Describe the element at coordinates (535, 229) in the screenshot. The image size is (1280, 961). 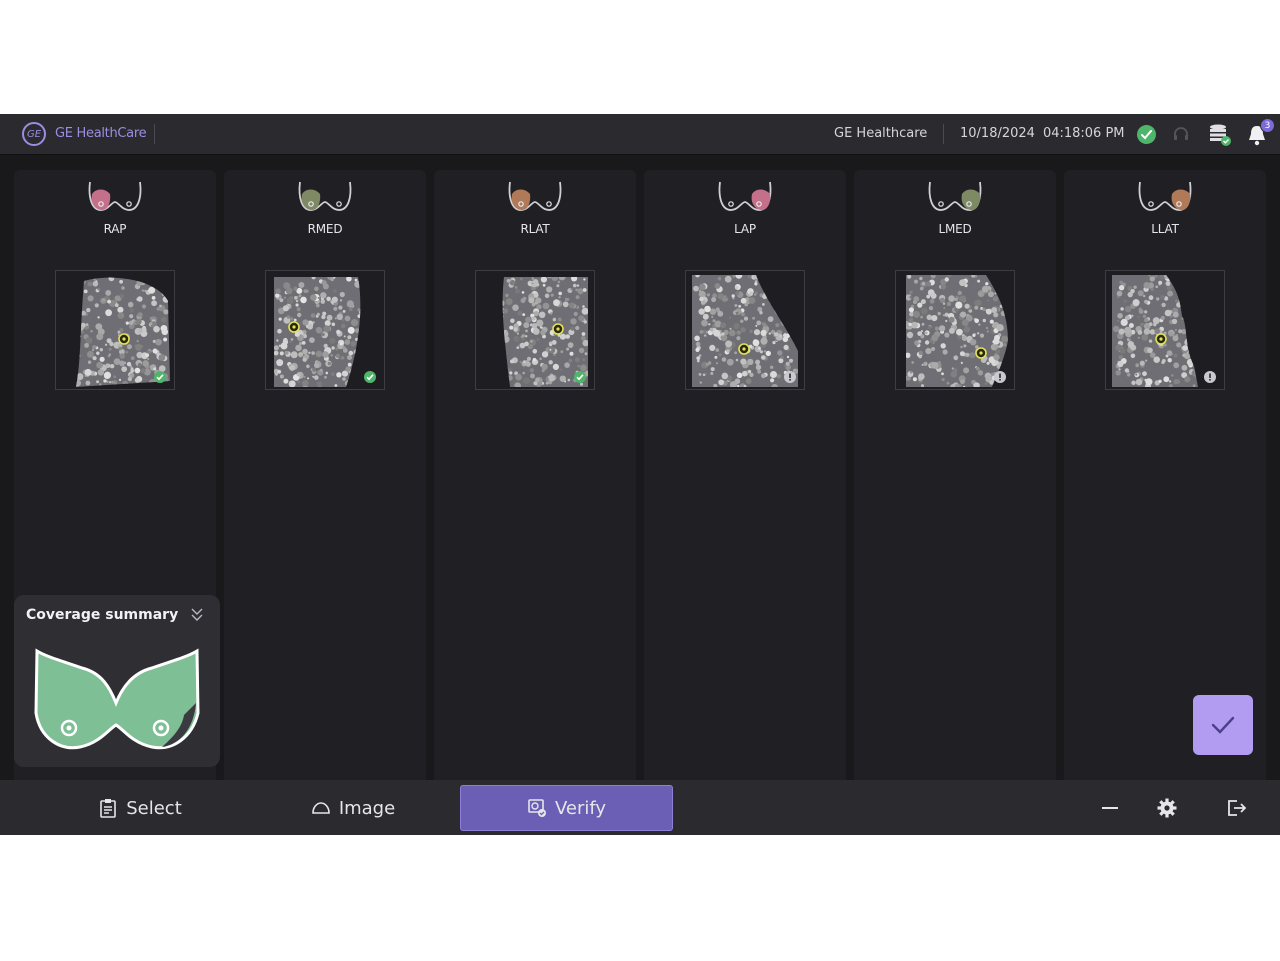
I see `view-label: RLAT` at that location.